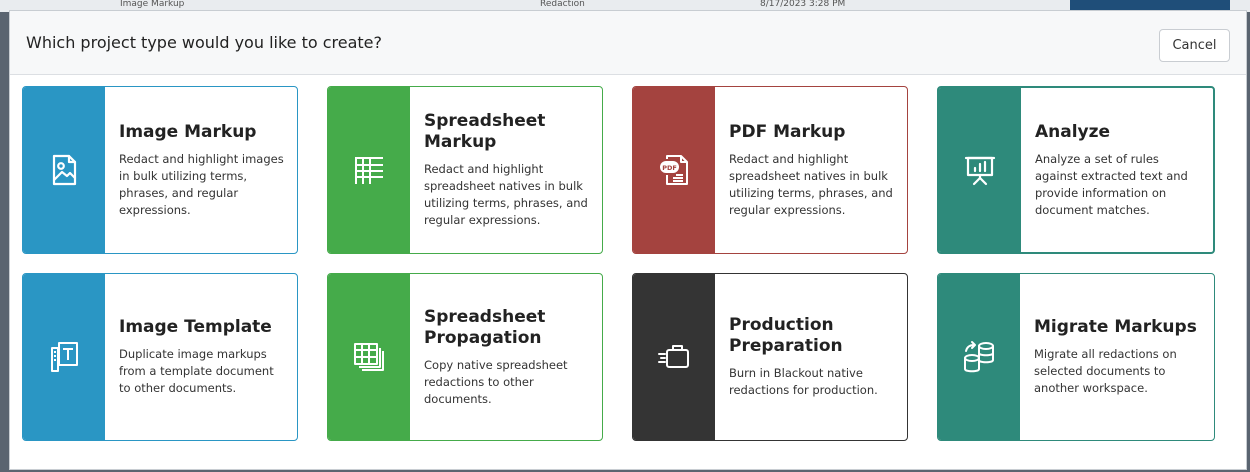 This screenshot has width=1250, height=472. I want to click on background-row-text: 8/17/2023 3:28 PM, so click(803, 4).